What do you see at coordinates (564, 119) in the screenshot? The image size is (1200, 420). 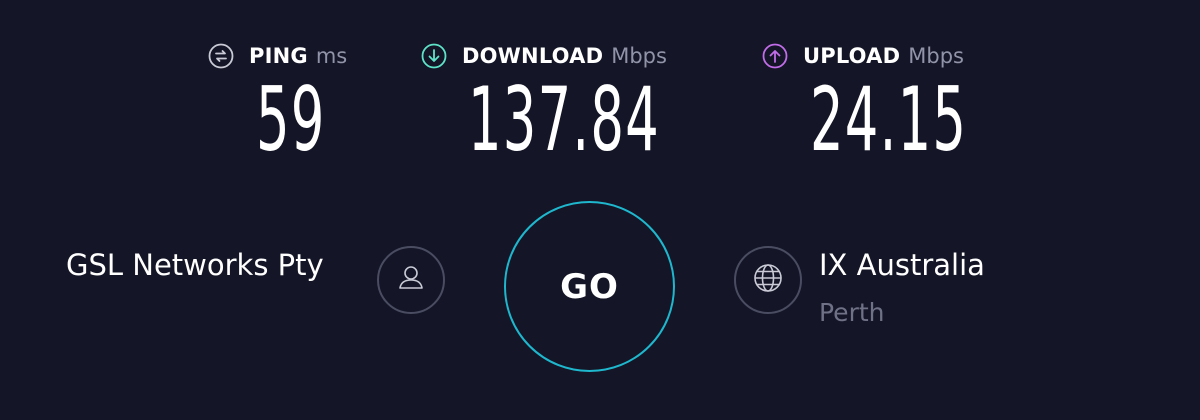 I see `download-value: 137.84` at bounding box center [564, 119].